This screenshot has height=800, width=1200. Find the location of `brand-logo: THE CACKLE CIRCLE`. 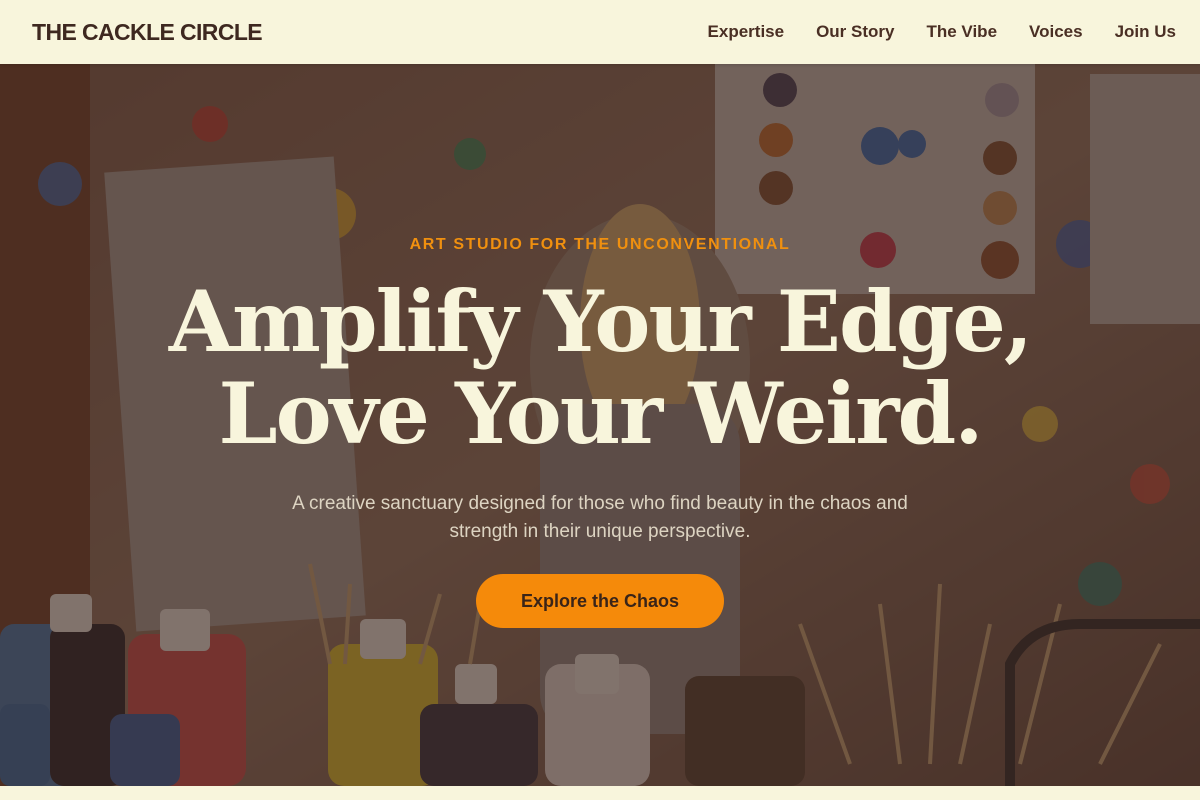

brand-logo: THE CACKLE CIRCLE is located at coordinates (147, 32).